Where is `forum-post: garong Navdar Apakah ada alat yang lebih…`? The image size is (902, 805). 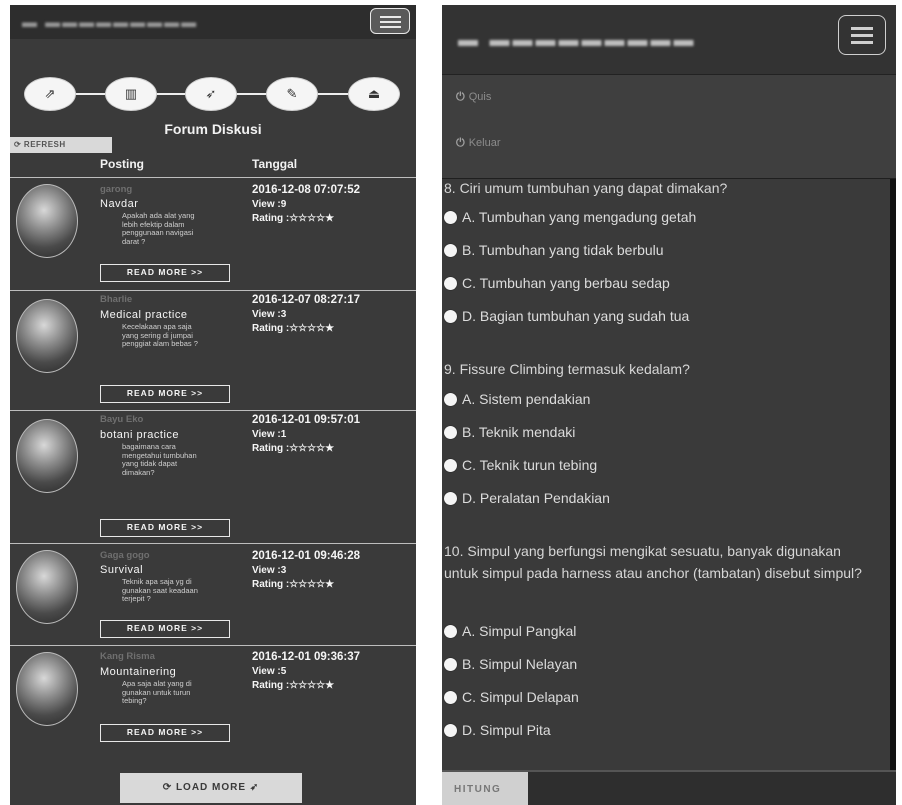
forum-post: garong Navdar Apakah ada alat yang lebih… is located at coordinates (213, 233).